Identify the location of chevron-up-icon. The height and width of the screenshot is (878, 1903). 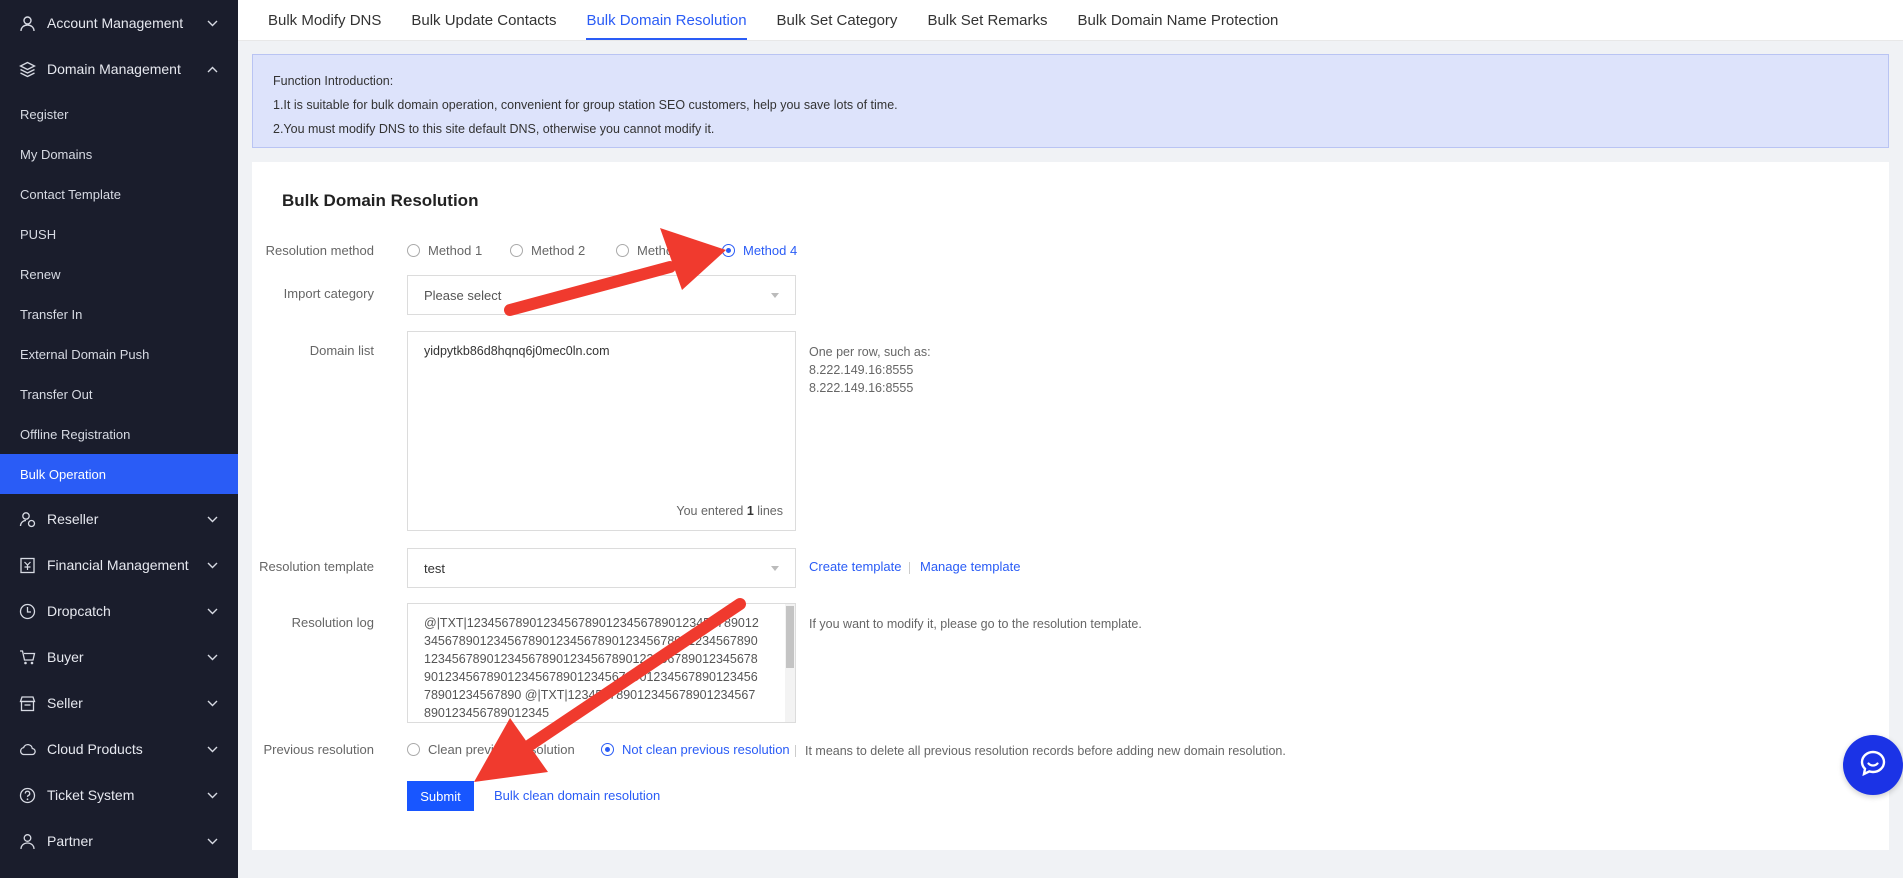
(212, 69).